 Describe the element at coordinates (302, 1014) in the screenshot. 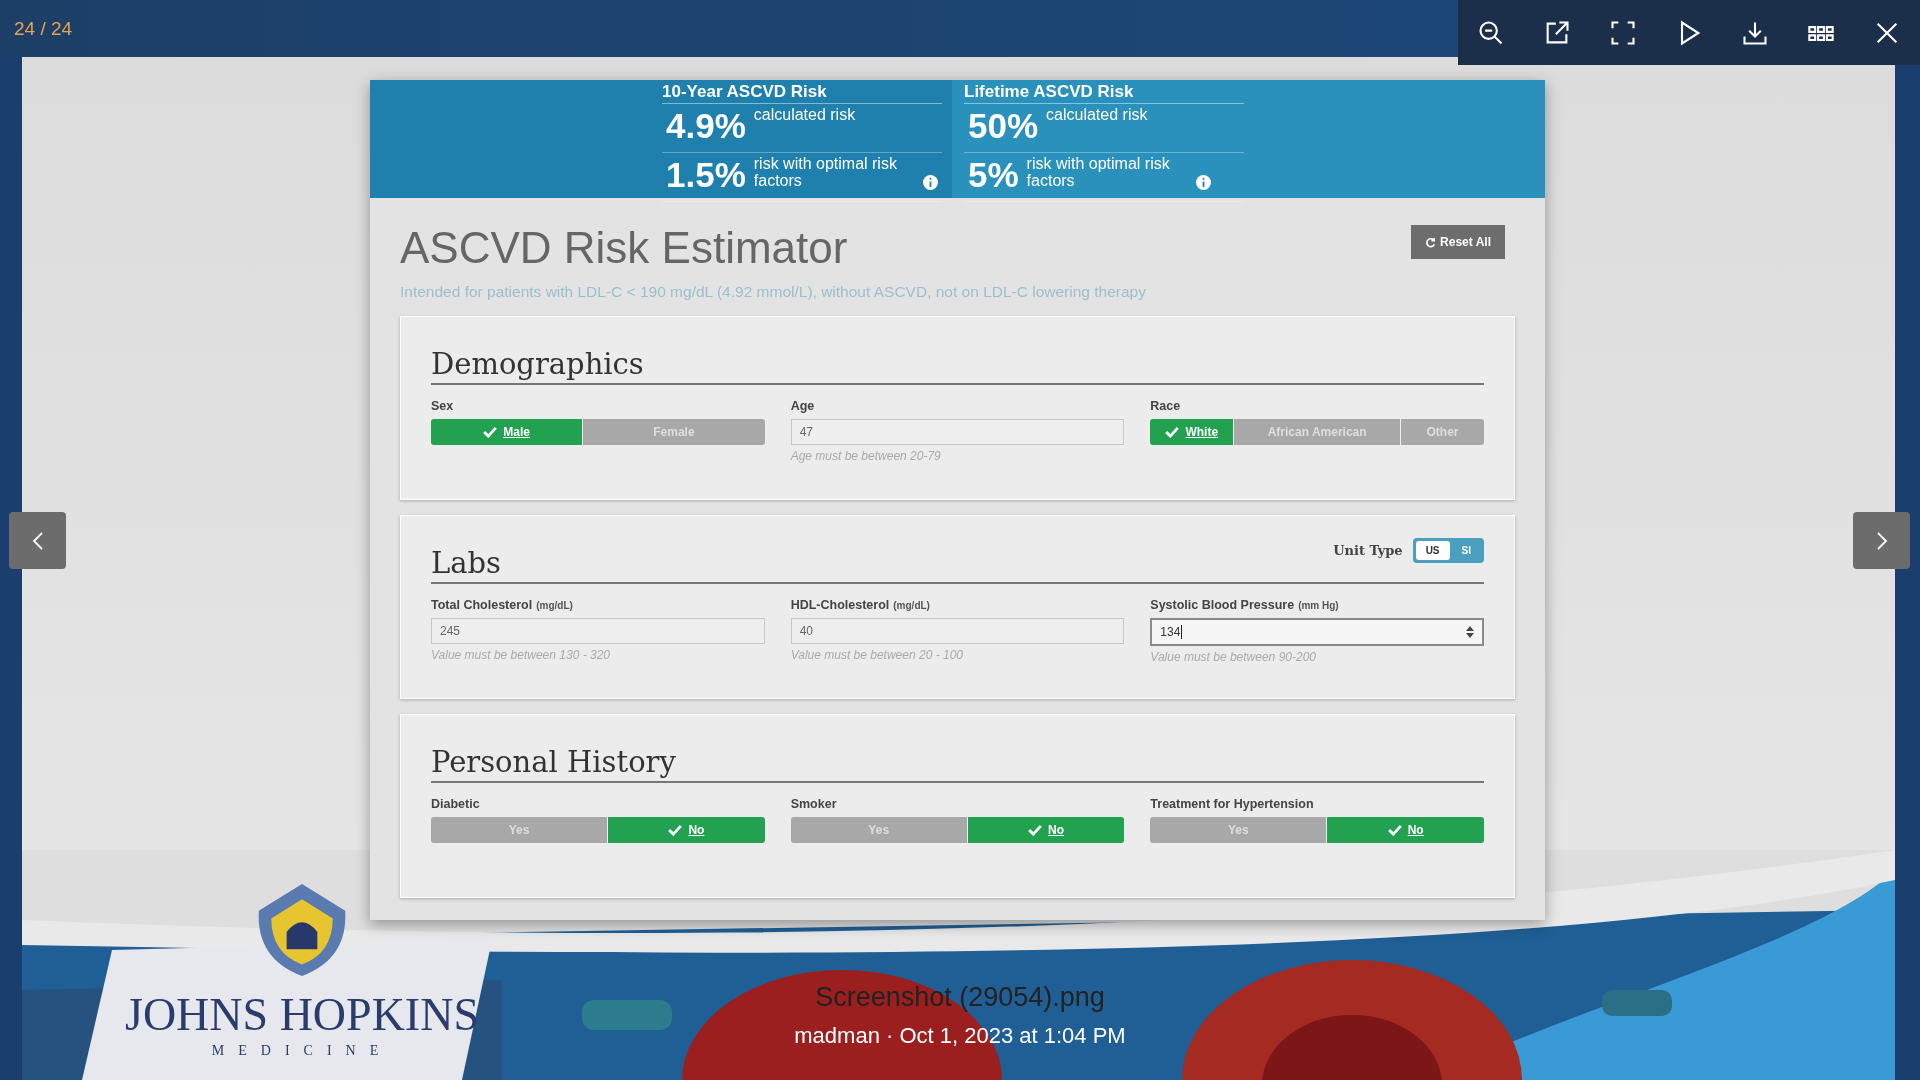

I see `logo-text: JOHNS HOPKINS` at that location.